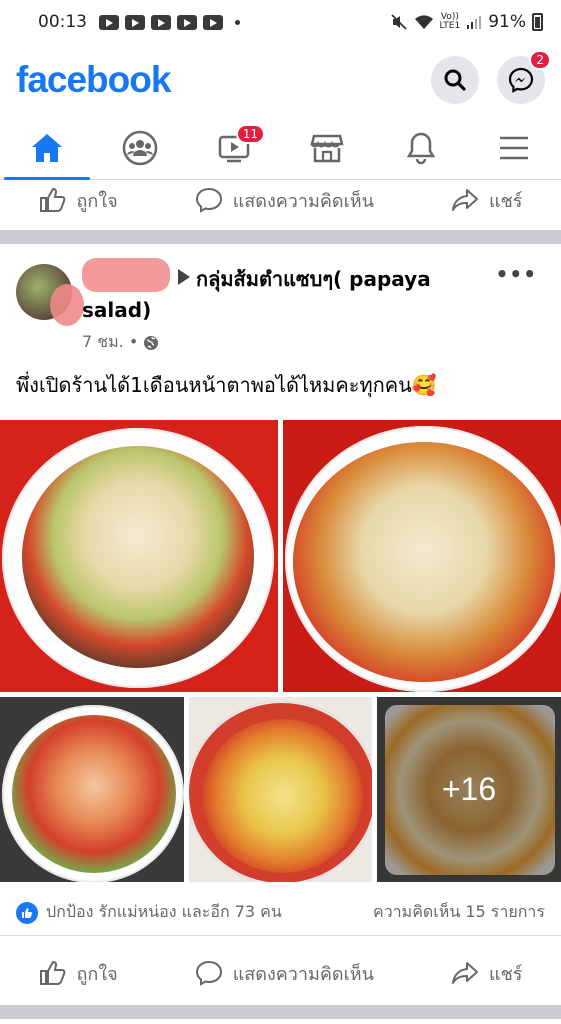  I want to click on battery-icon, so click(537, 22).